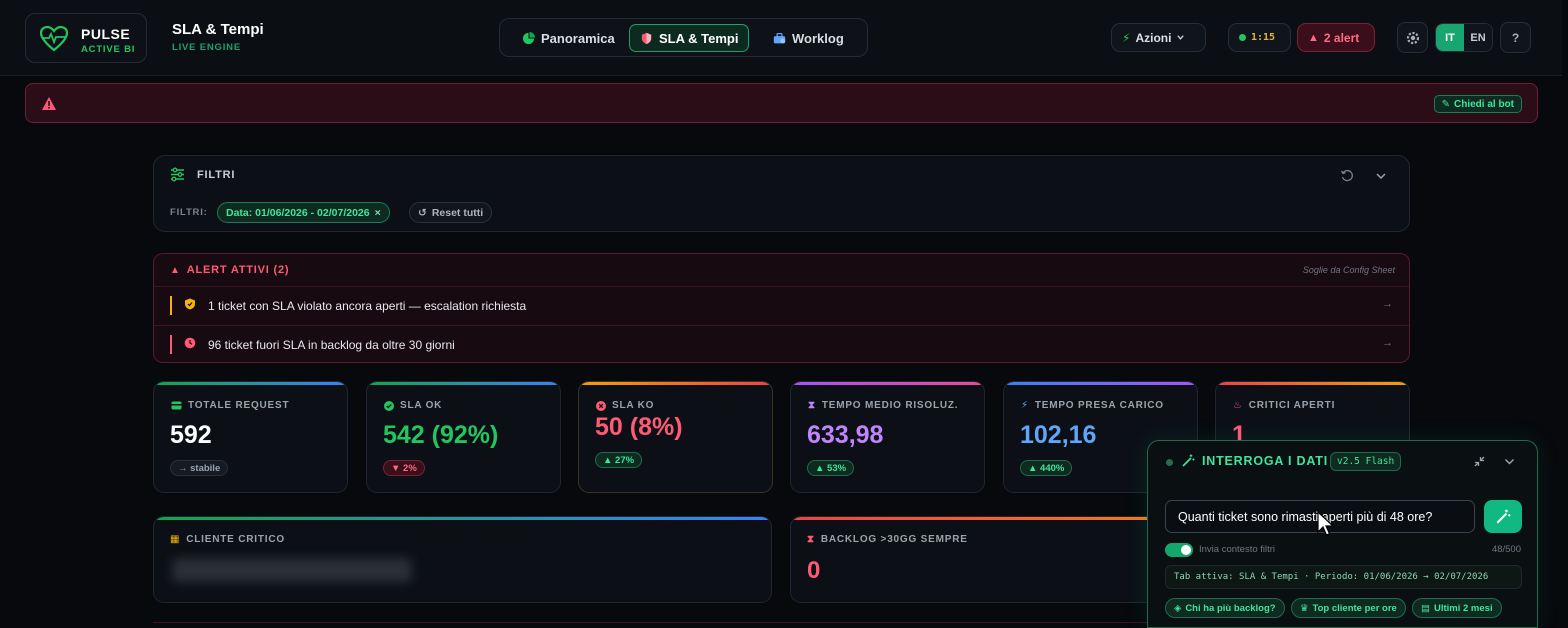 The width and height of the screenshot is (1568, 628). I want to click on kpi-value: 592, so click(191, 435).